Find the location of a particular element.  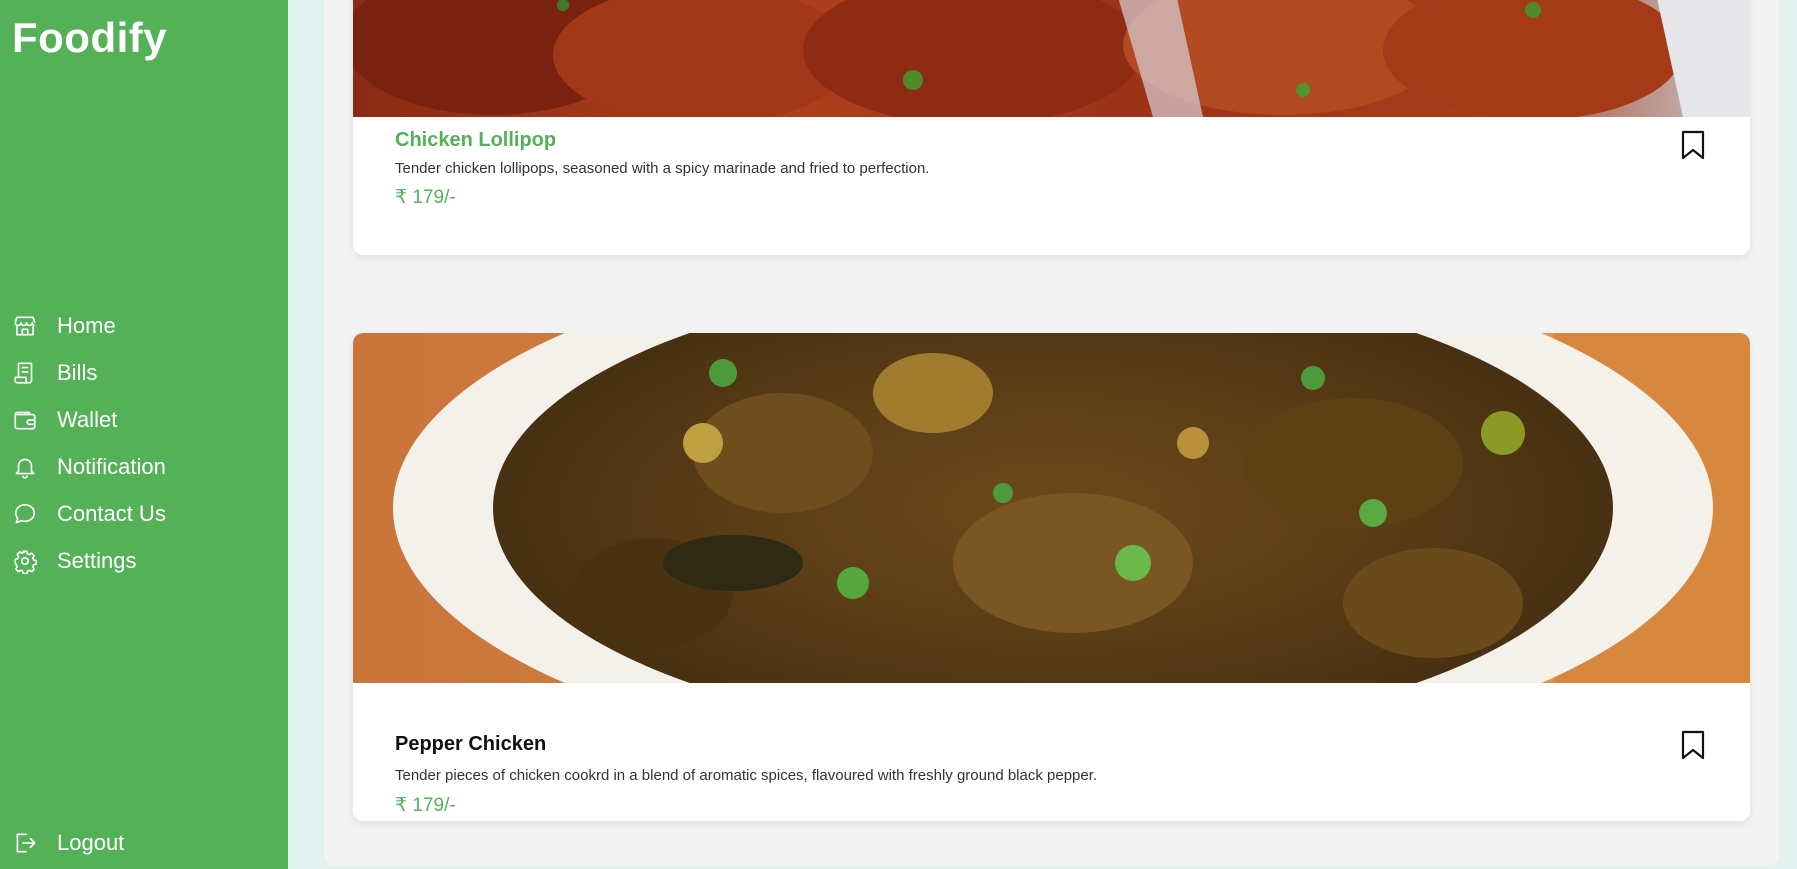

chat-icon is located at coordinates (25, 514).